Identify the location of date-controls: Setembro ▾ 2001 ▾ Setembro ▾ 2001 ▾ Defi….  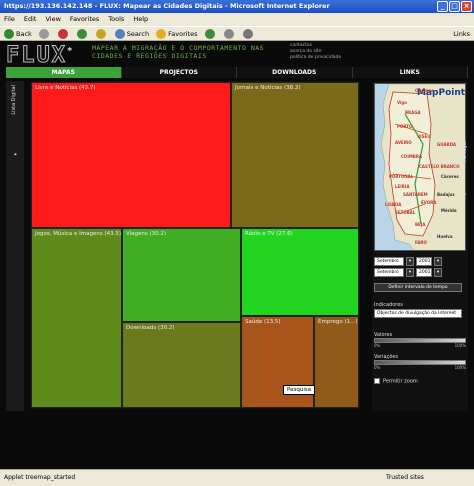
(420, 321).